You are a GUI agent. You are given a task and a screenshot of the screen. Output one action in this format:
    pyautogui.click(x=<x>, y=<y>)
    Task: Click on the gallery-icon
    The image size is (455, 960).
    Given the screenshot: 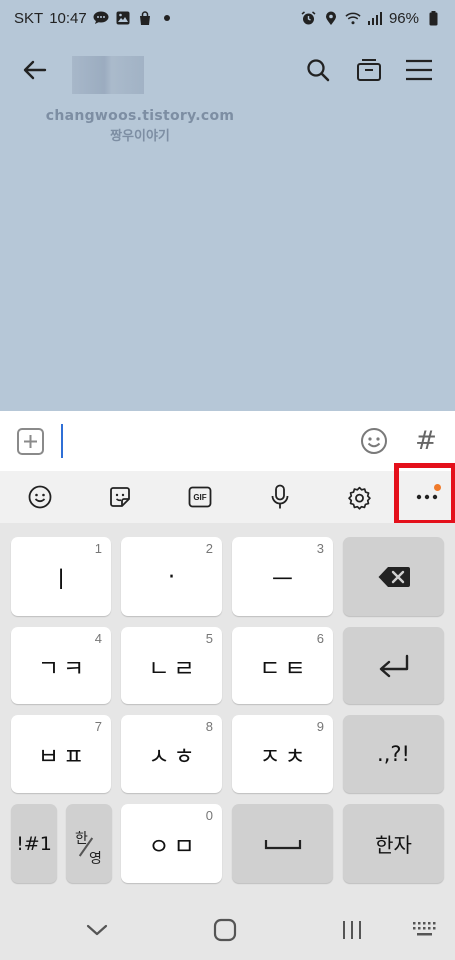 What is the action you would take?
    pyautogui.click(x=123, y=18)
    